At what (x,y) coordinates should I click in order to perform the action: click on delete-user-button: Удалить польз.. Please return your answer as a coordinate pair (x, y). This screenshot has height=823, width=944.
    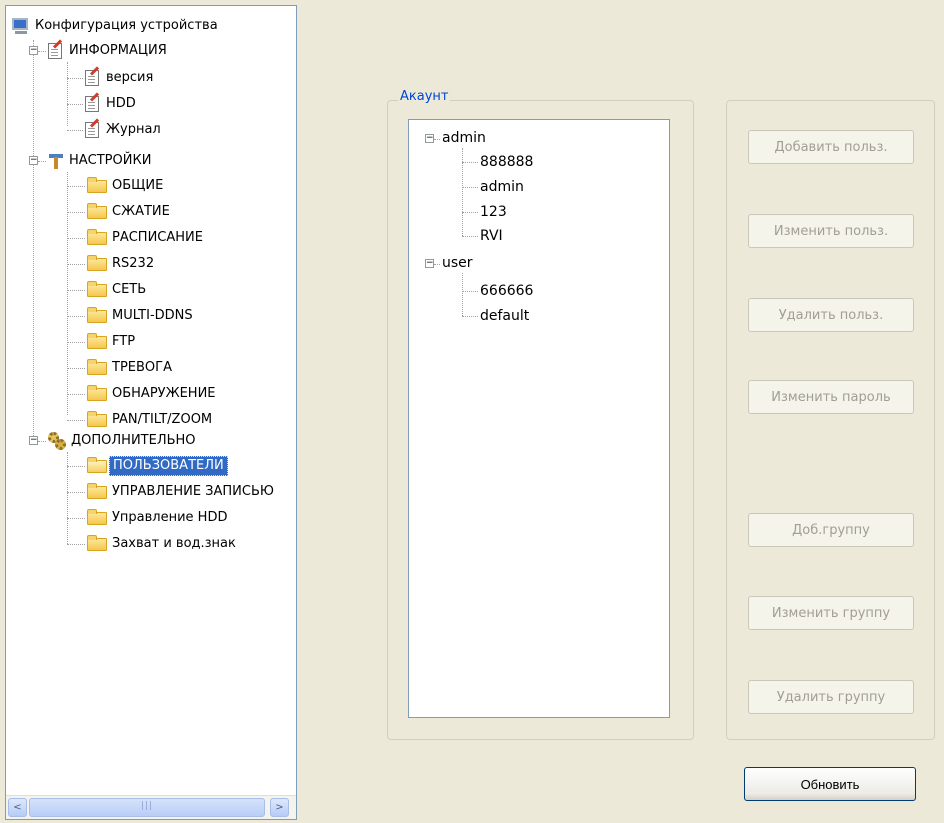
    Looking at the image, I should click on (831, 315).